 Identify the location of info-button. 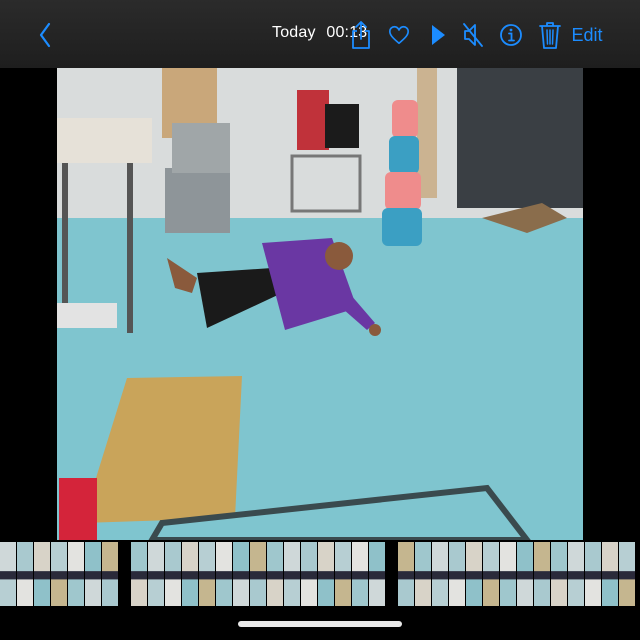
(511, 35).